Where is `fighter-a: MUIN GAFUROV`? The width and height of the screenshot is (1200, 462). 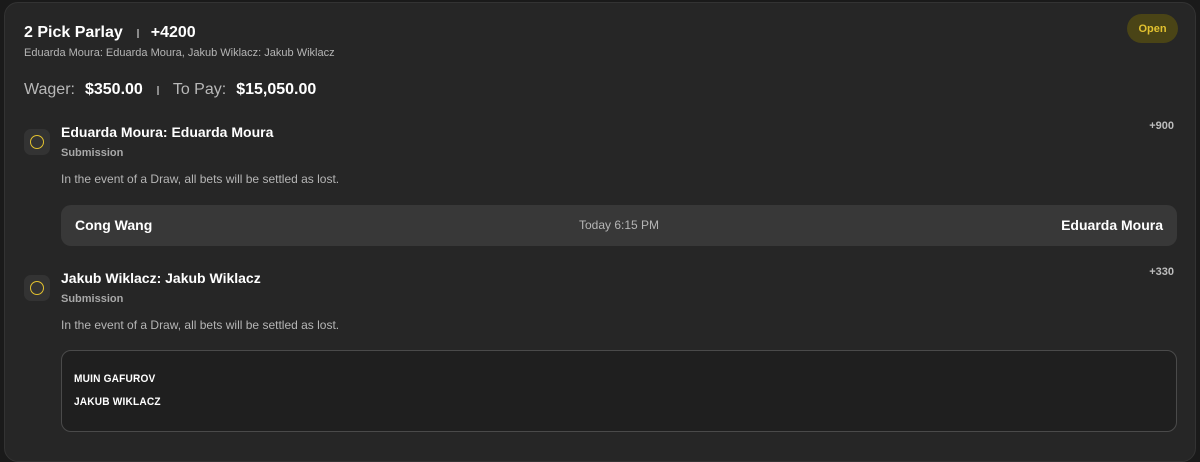
fighter-a: MUIN GAFUROV is located at coordinates (115, 379).